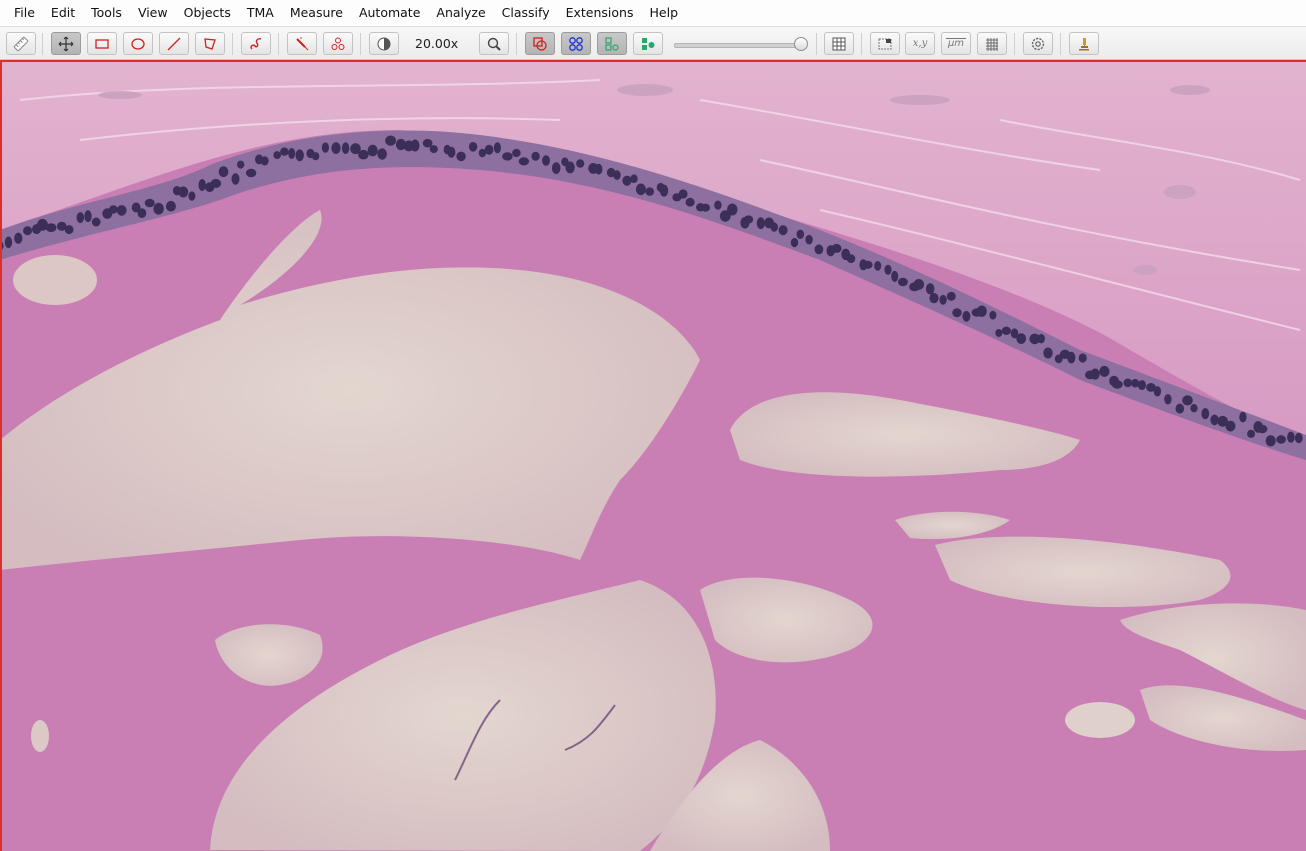 The width and height of the screenshot is (1306, 851). What do you see at coordinates (63, 13) in the screenshot?
I see `menu-edit: Edit` at bounding box center [63, 13].